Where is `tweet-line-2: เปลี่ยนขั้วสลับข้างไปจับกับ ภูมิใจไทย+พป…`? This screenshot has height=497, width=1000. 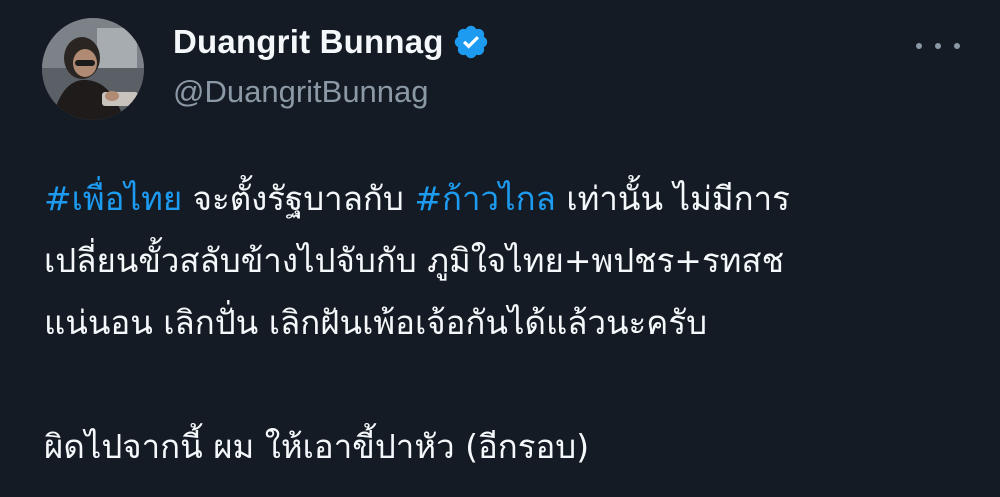
tweet-line-2: เปลี่ยนขั้วสลับข้างไปจับกับ ภูมิใจไทย+พป… is located at coordinates (414, 260).